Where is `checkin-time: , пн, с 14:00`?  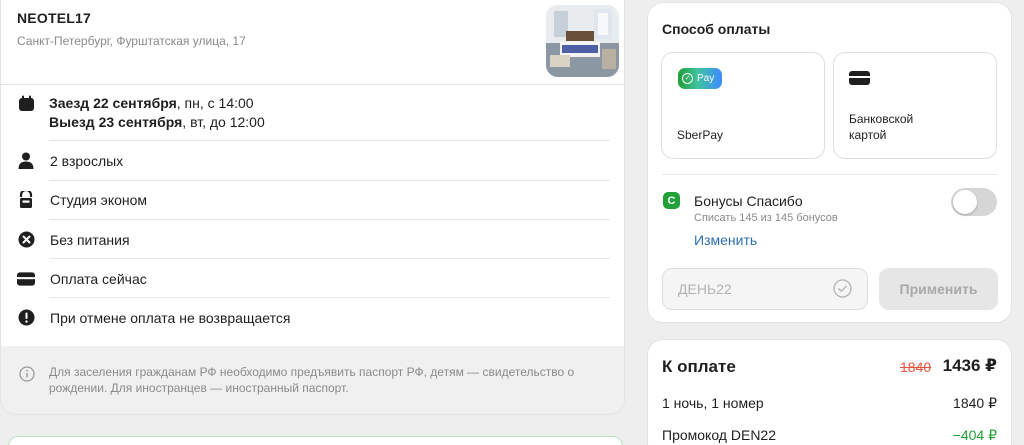
checkin-time: , пн, с 14:00 is located at coordinates (215, 103).